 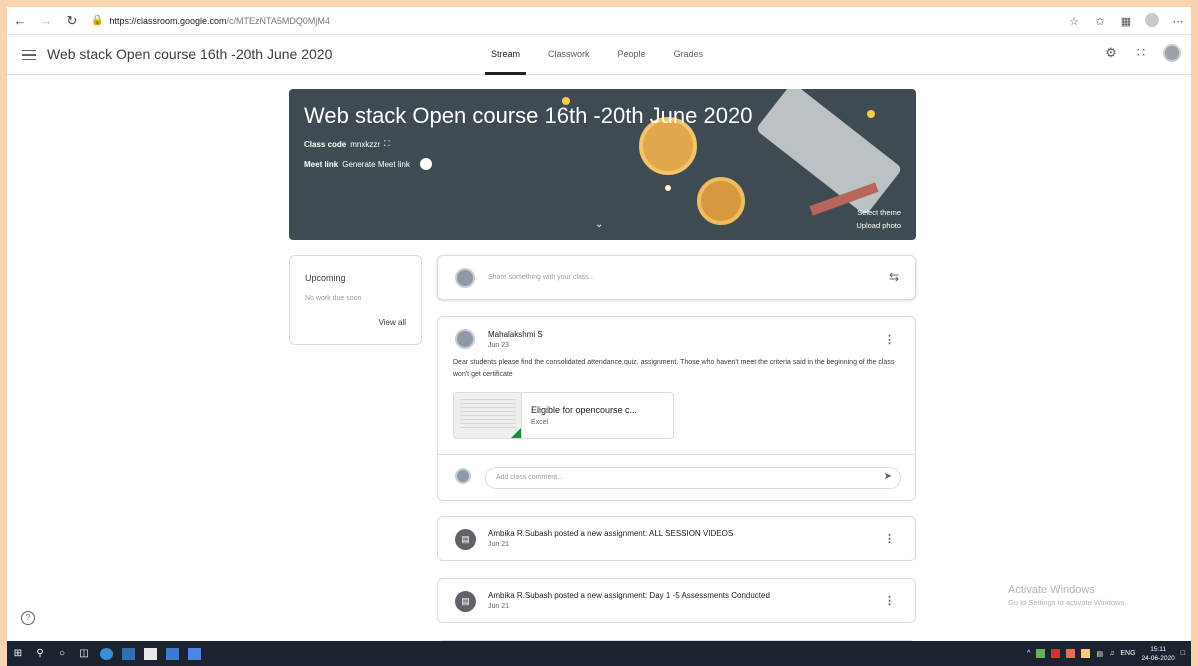 I want to click on tab-stream: Stream, so click(x=505, y=55).